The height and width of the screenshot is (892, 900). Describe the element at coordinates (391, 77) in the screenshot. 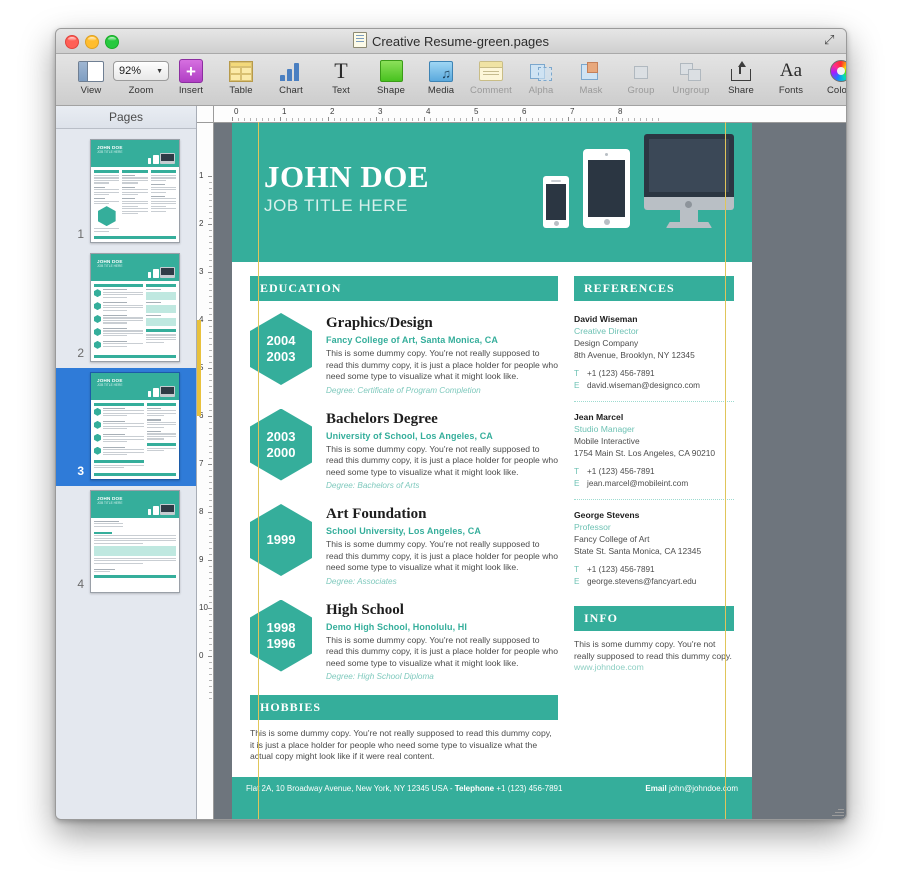

I see `toolbar-shape-button: Shape` at that location.